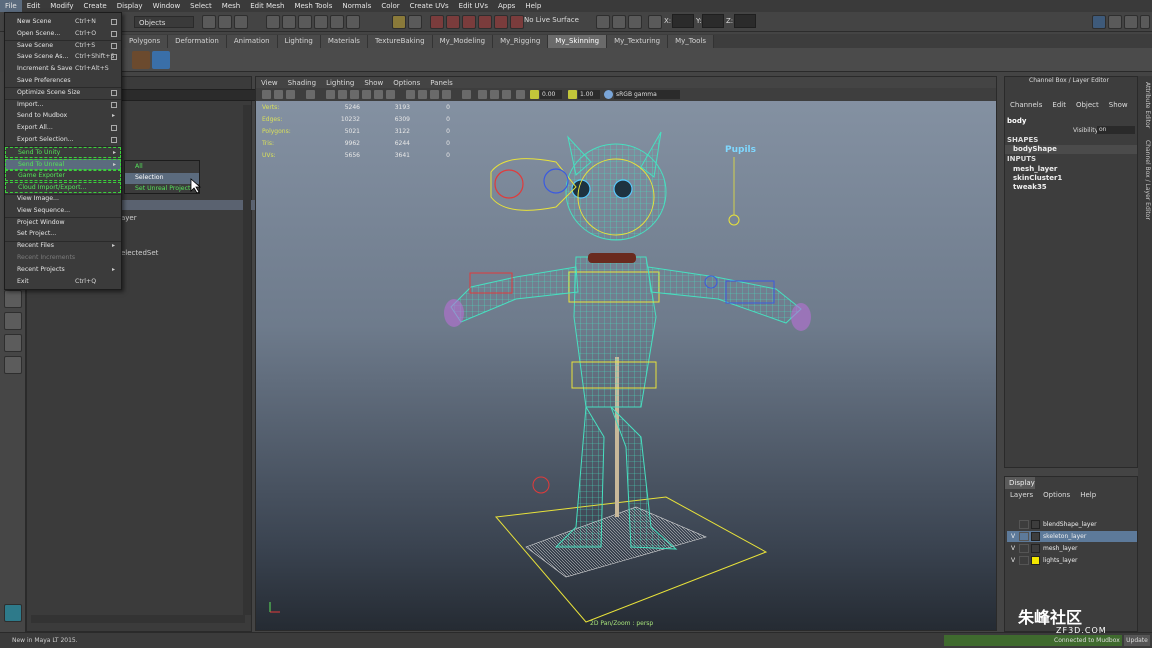 This screenshot has width=1152, height=648. I want to click on file-menu-item: Save Preferences, so click(63, 81).